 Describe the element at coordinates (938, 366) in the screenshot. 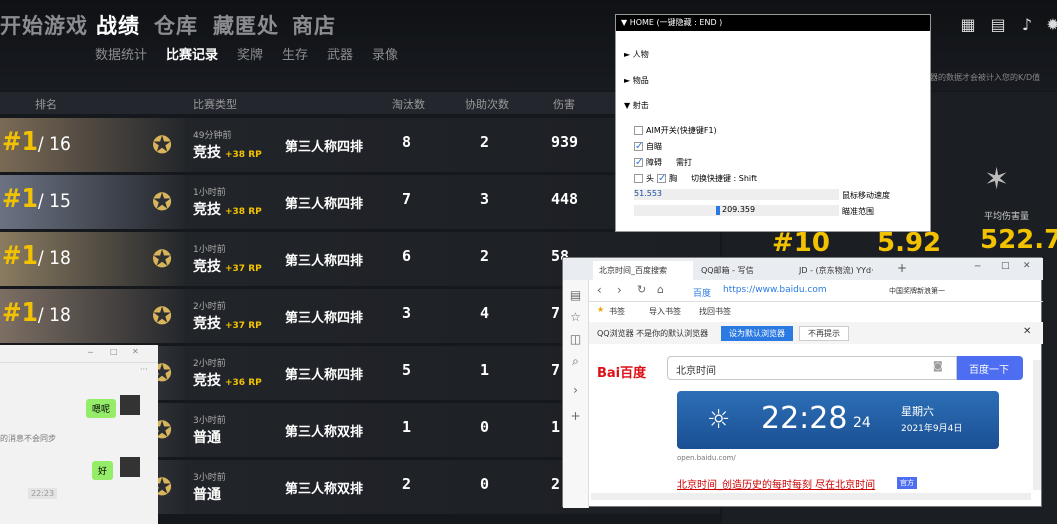

I see `camera-icon: ◙` at that location.